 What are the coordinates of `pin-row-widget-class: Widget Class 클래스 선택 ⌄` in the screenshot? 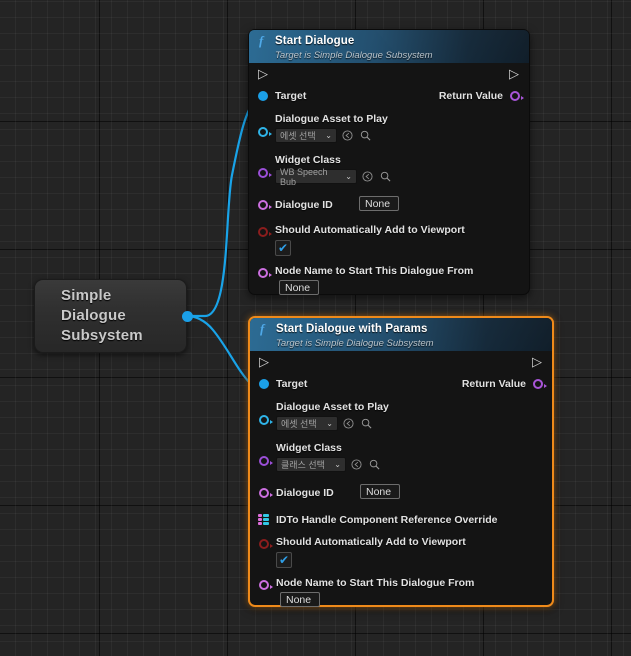 It's located at (401, 461).